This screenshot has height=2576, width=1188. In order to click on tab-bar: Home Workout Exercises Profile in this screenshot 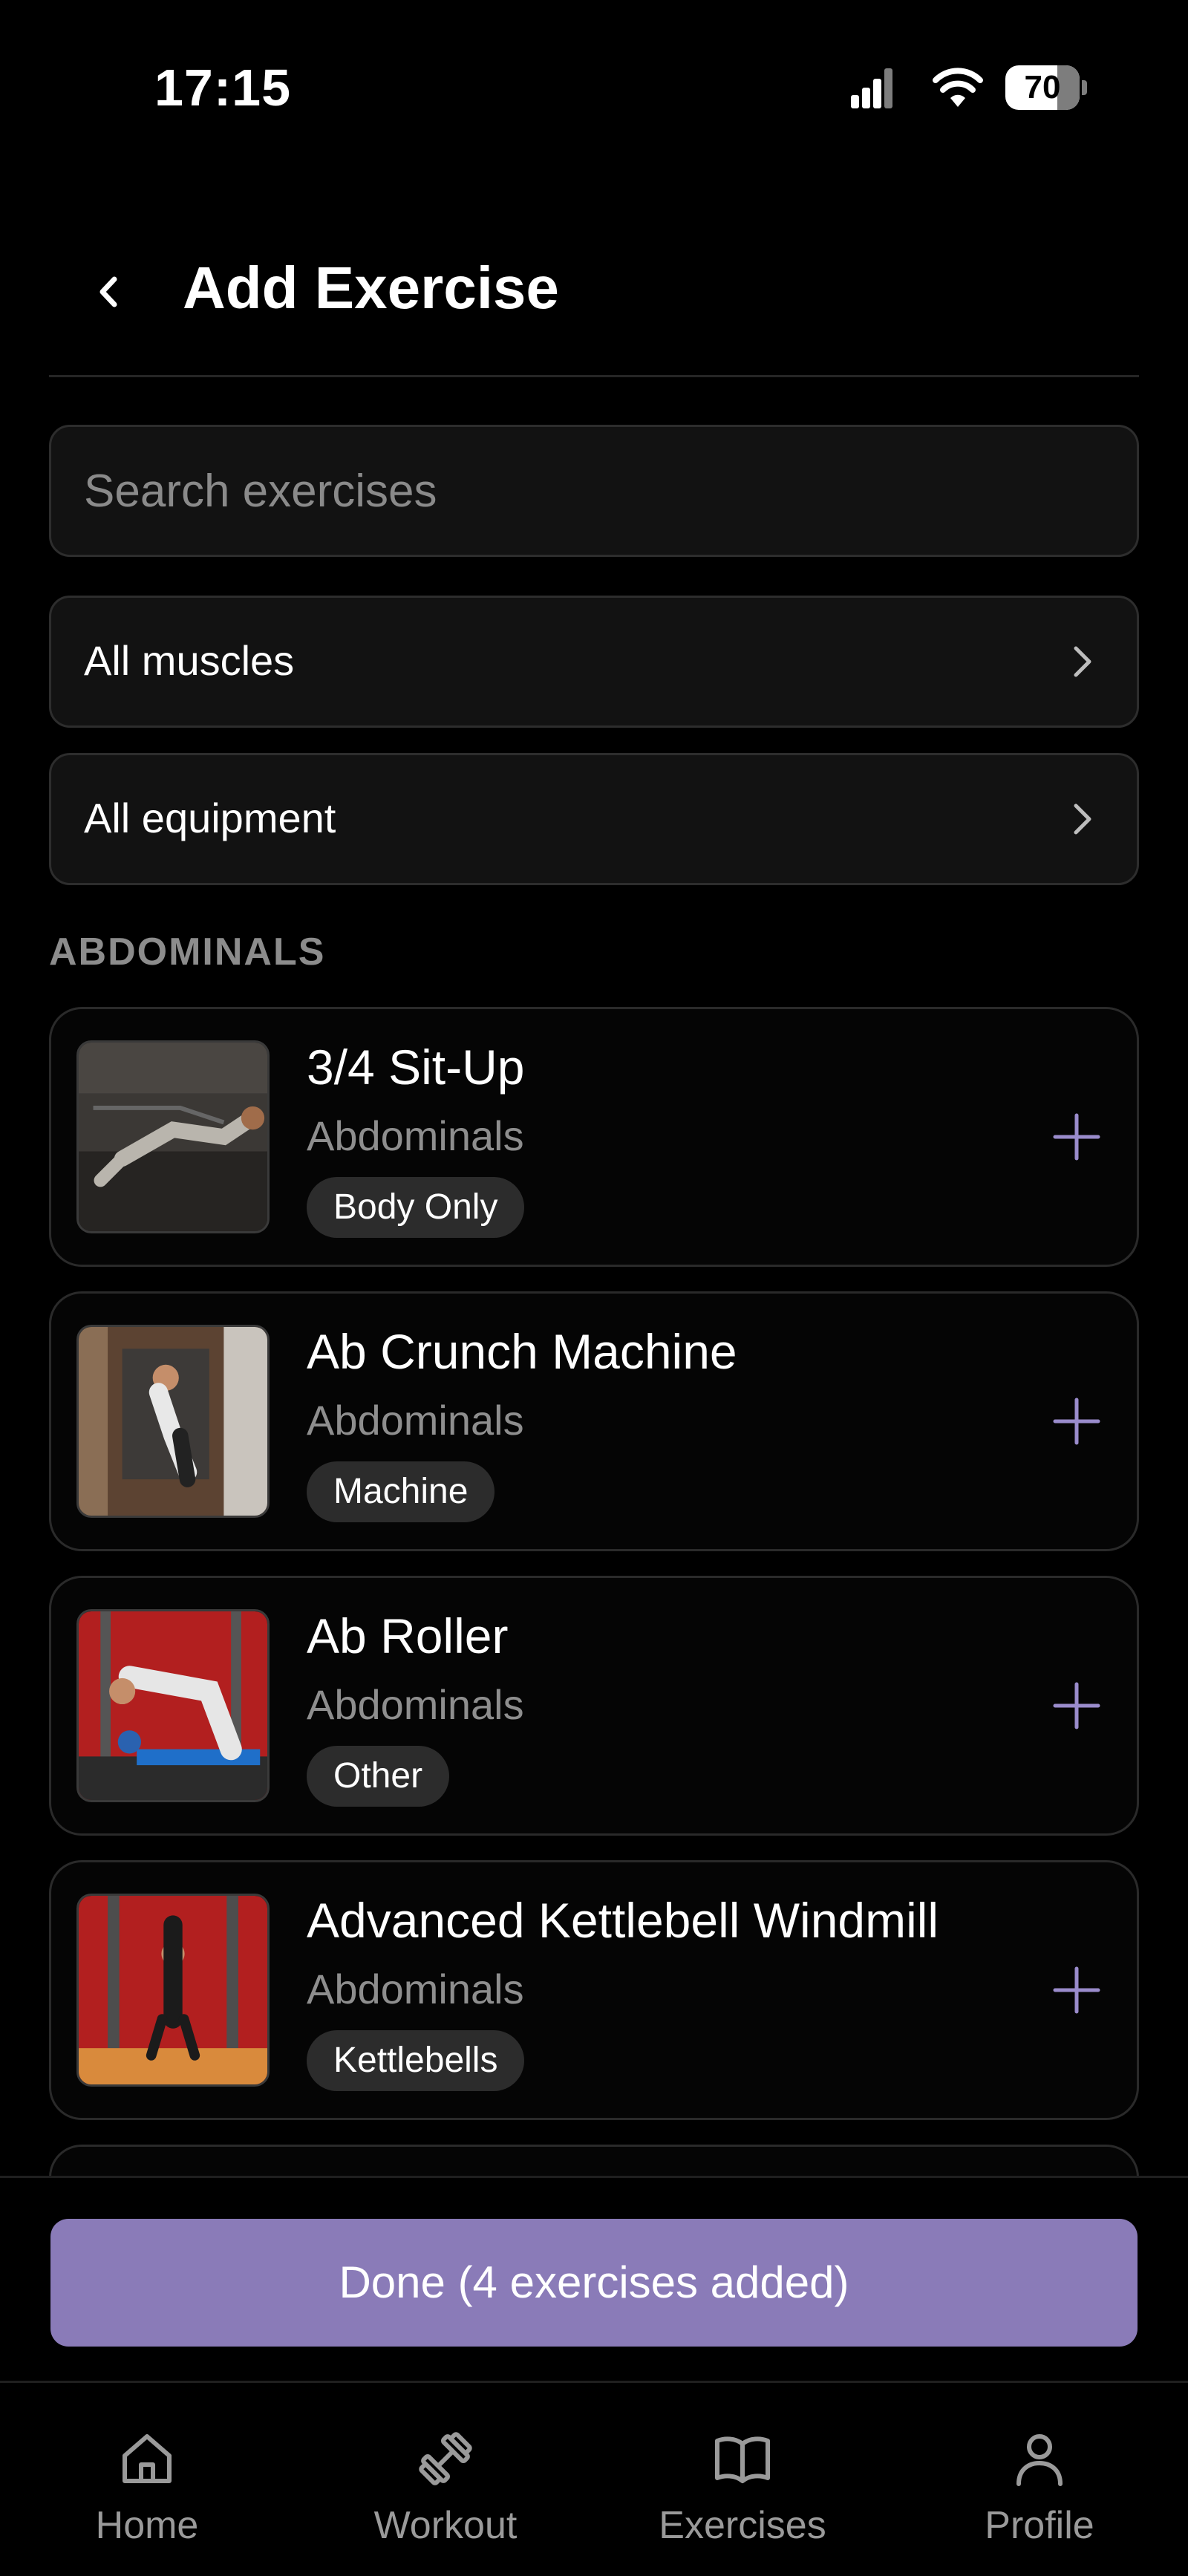, I will do `click(594, 2478)`.